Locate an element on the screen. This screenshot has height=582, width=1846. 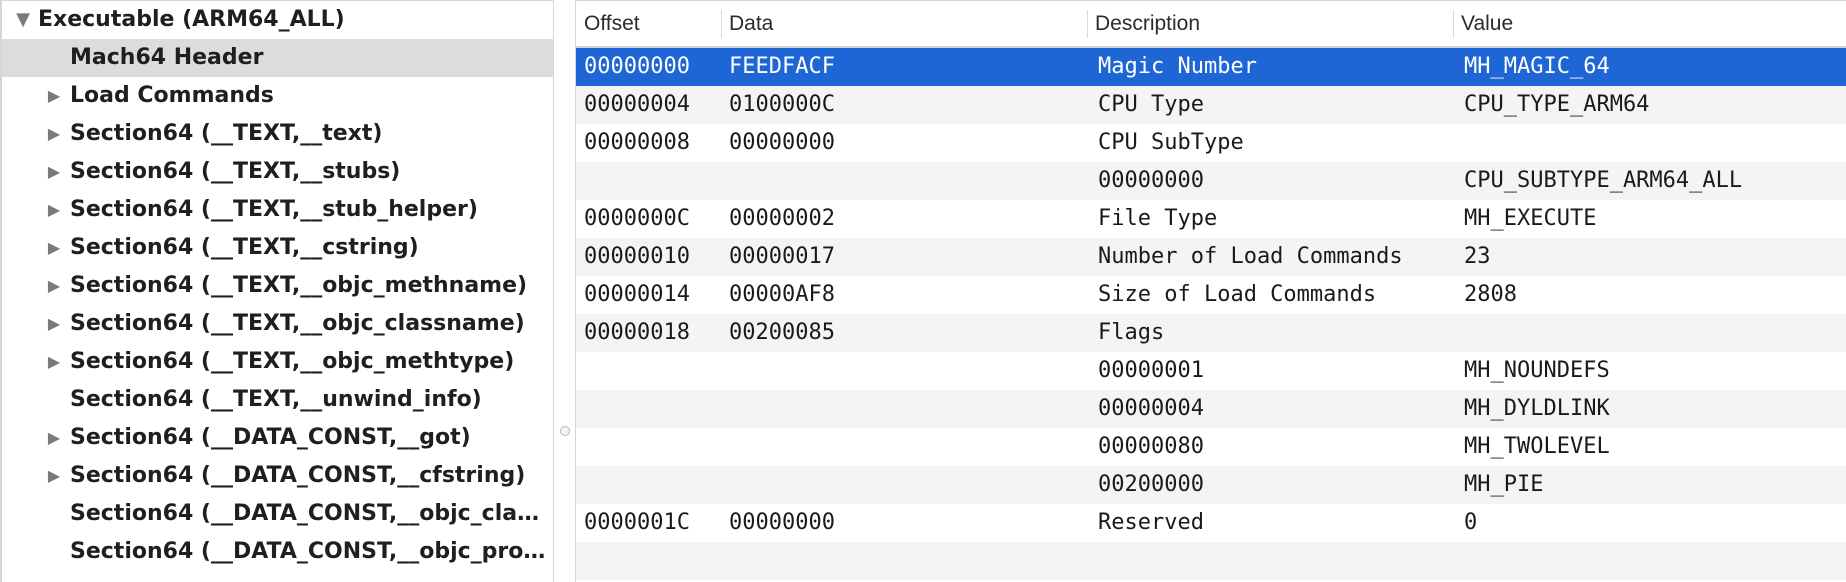
table-row: 00000004 MH_DYLDLINK is located at coordinates (1211, 409).